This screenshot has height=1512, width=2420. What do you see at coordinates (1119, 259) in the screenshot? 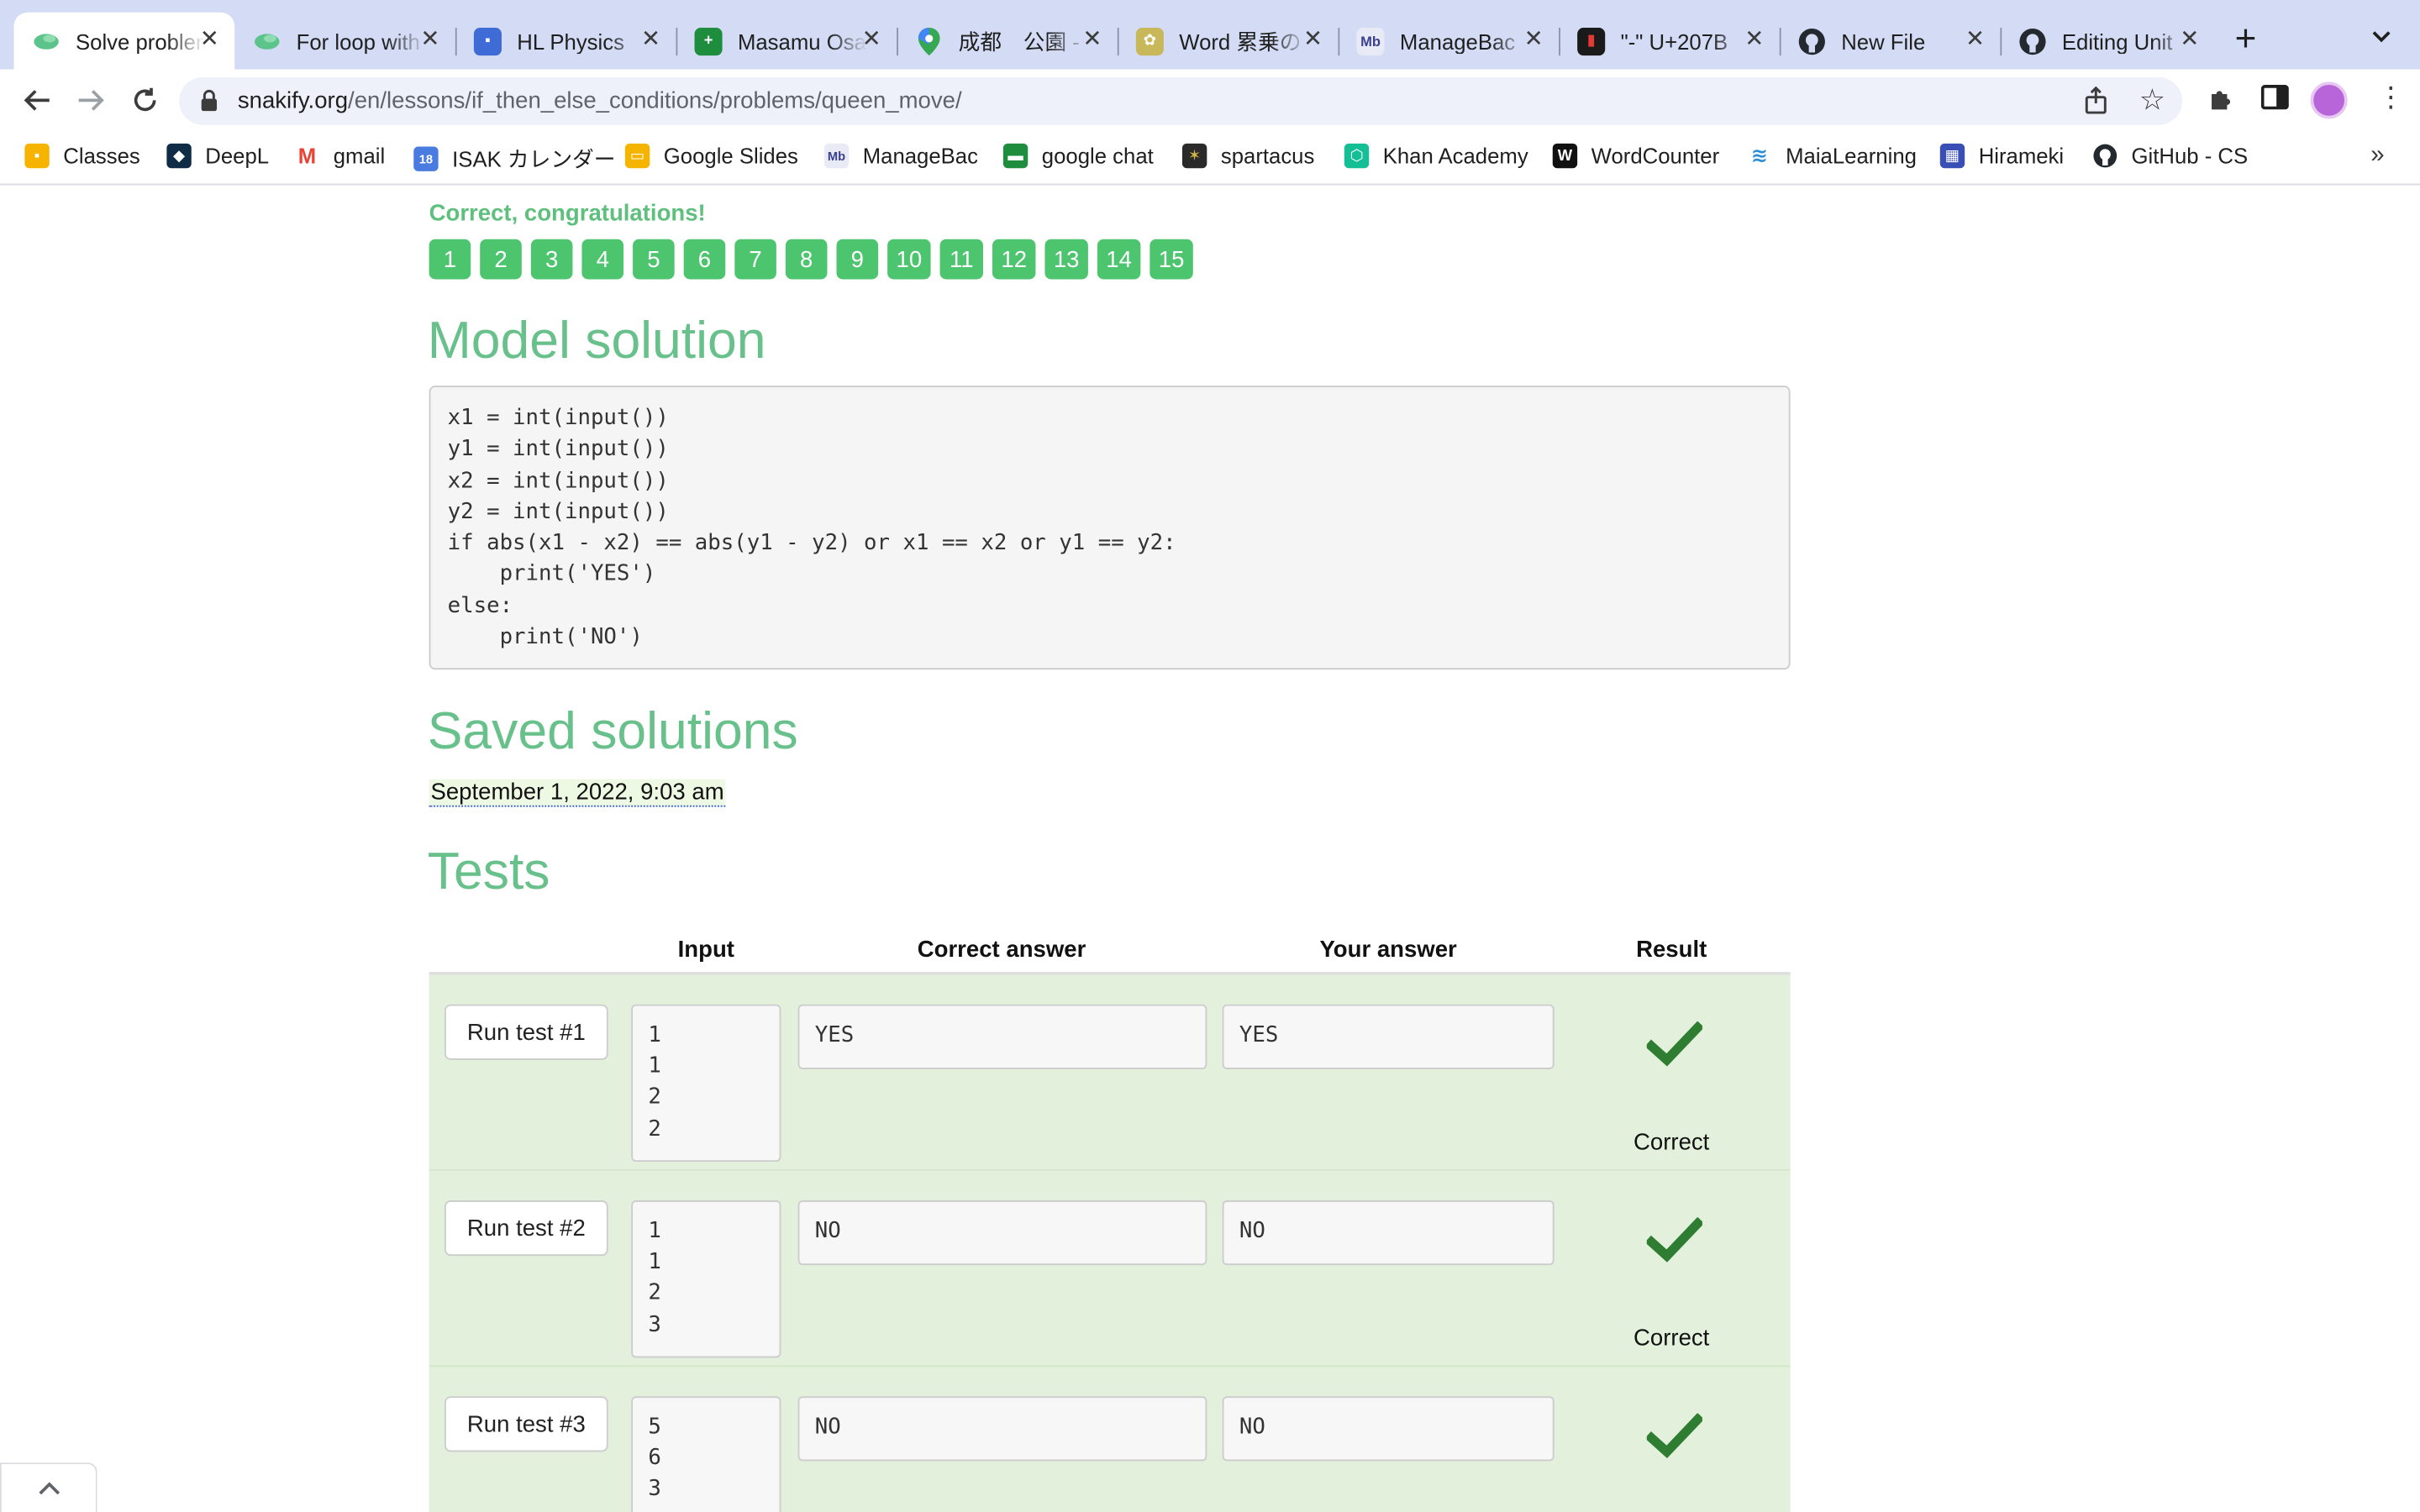
I see `problem-number-button: 14` at bounding box center [1119, 259].